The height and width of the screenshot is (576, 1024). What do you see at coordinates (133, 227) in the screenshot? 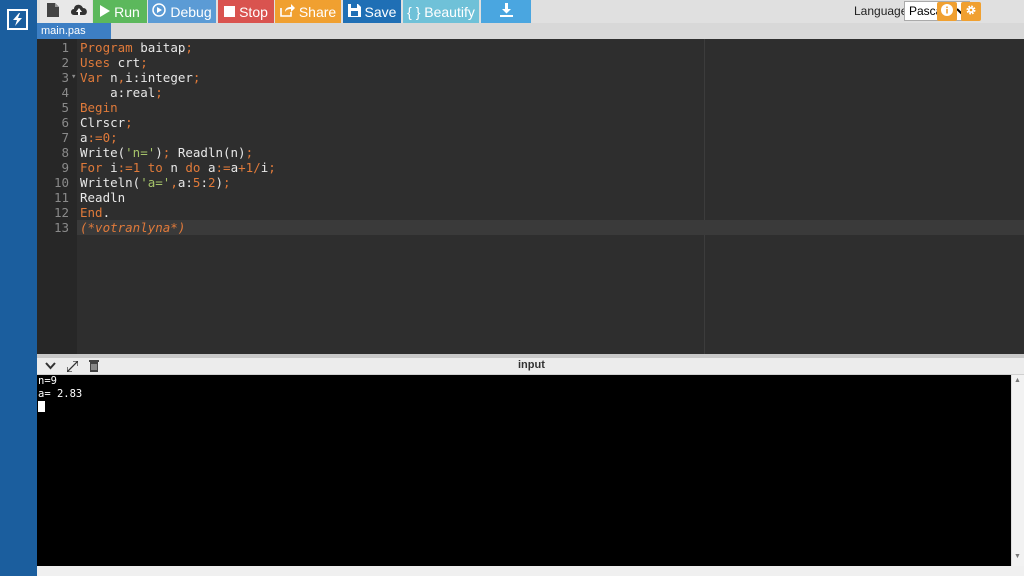
I see `code-comment: (*votranlyna*)` at bounding box center [133, 227].